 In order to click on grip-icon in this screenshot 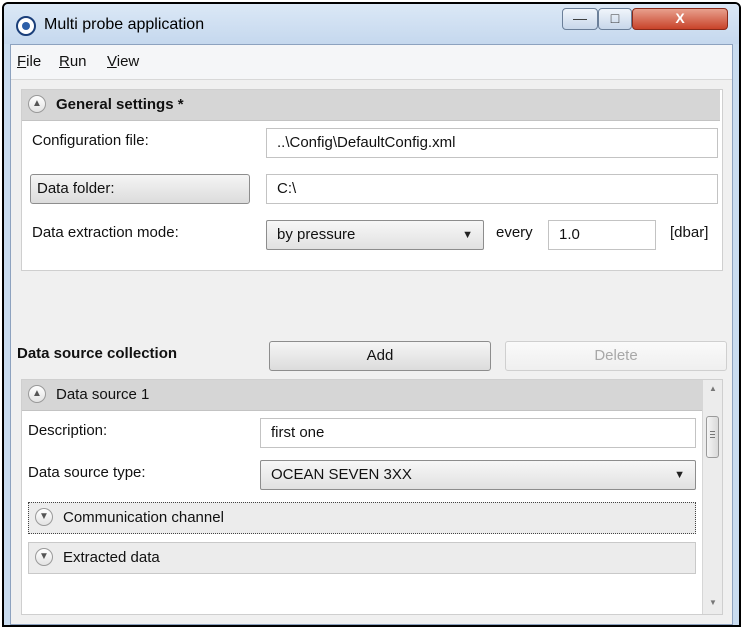, I will do `click(712, 431)`.